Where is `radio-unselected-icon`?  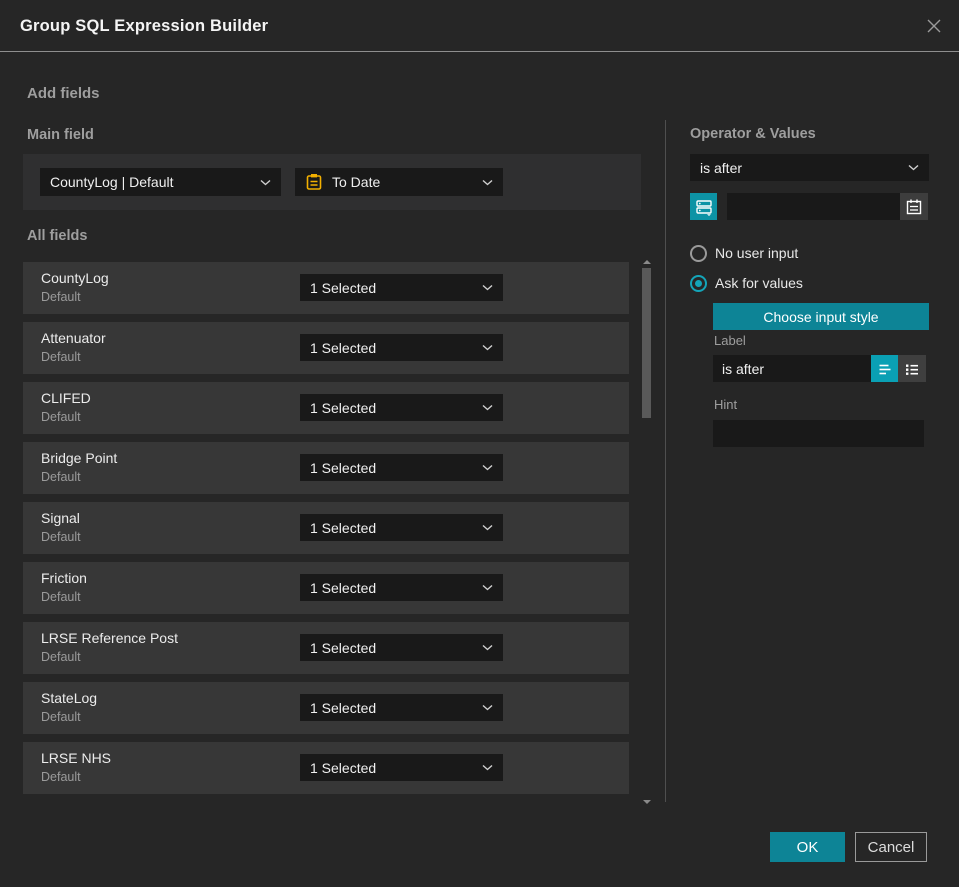
radio-unselected-icon is located at coordinates (698, 253).